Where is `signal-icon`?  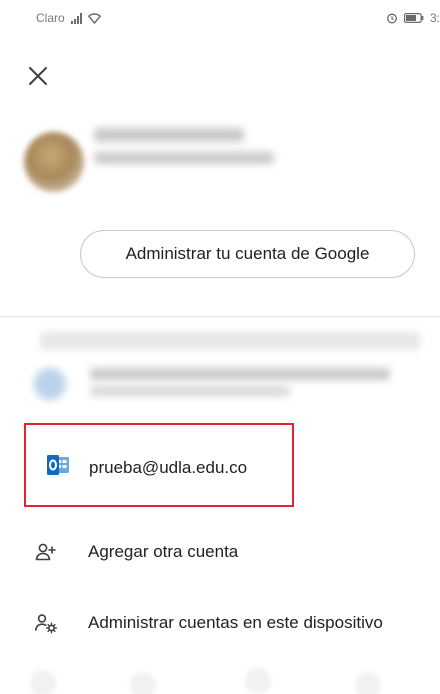
signal-icon is located at coordinates (76, 18).